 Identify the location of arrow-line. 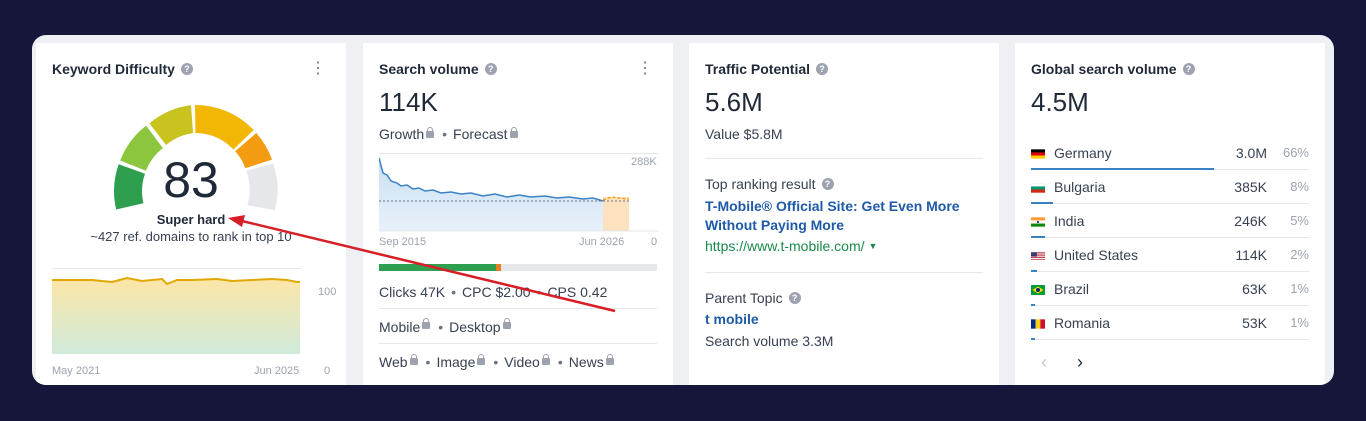
(428, 266).